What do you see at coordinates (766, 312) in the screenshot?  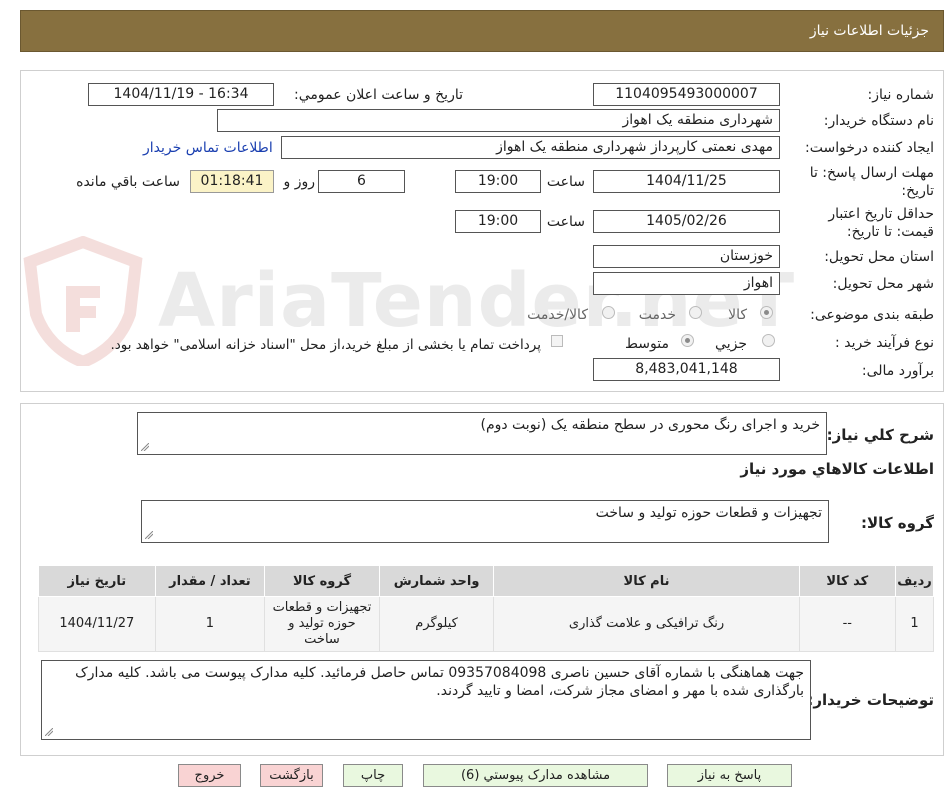 I see `category-radio-goods` at bounding box center [766, 312].